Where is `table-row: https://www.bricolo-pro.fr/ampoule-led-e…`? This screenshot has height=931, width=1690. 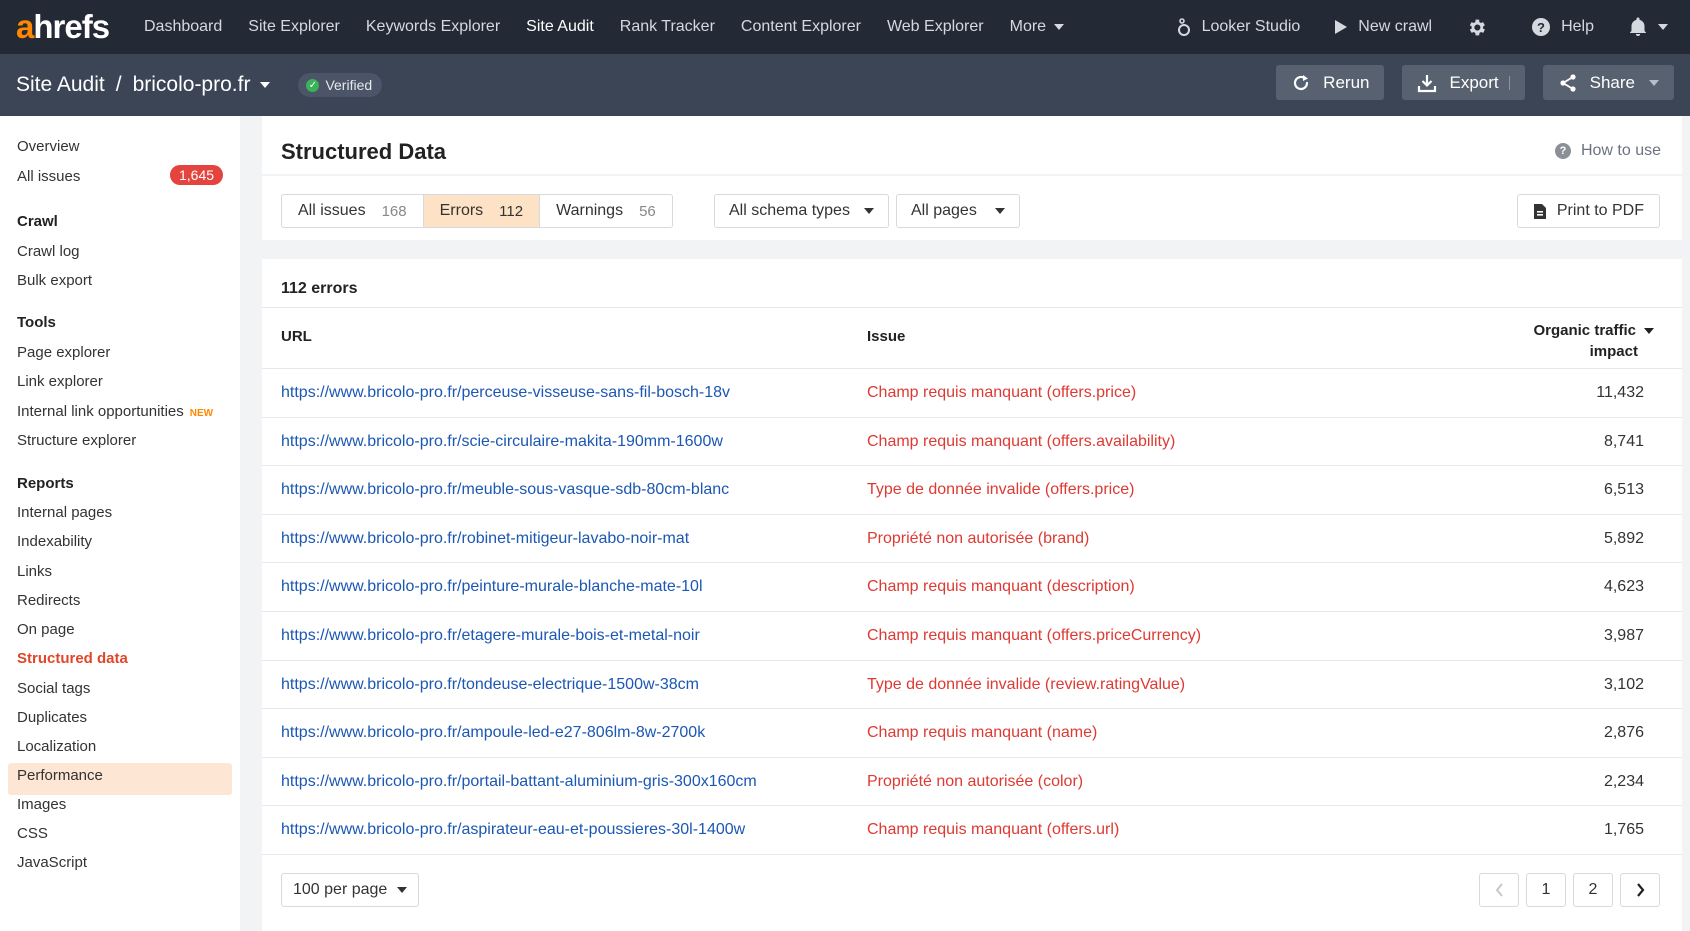
table-row: https://www.bricolo-pro.fr/ampoule-led-e… is located at coordinates (972, 733).